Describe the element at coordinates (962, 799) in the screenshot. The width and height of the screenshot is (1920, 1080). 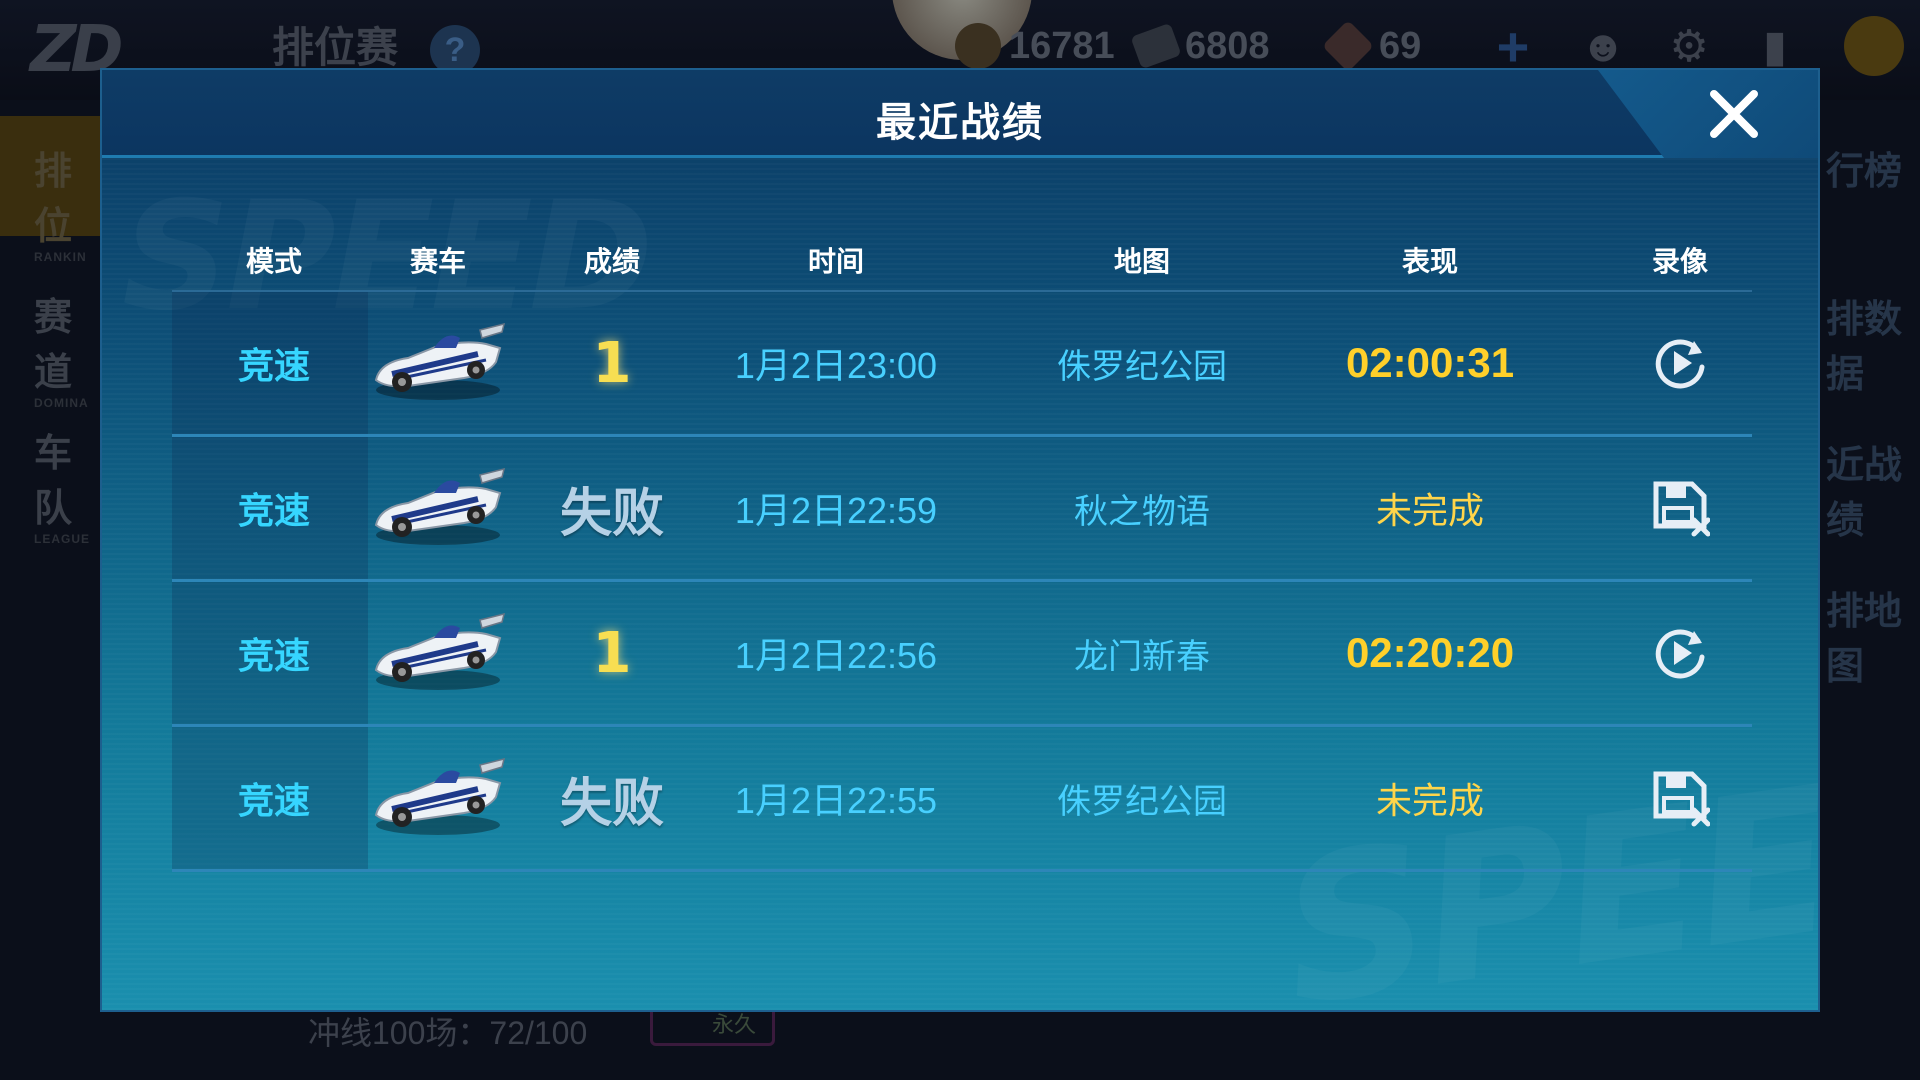
I see `table-row: 竞速 失败 1月2日22:55 侏罗纪公园 未完成` at that location.